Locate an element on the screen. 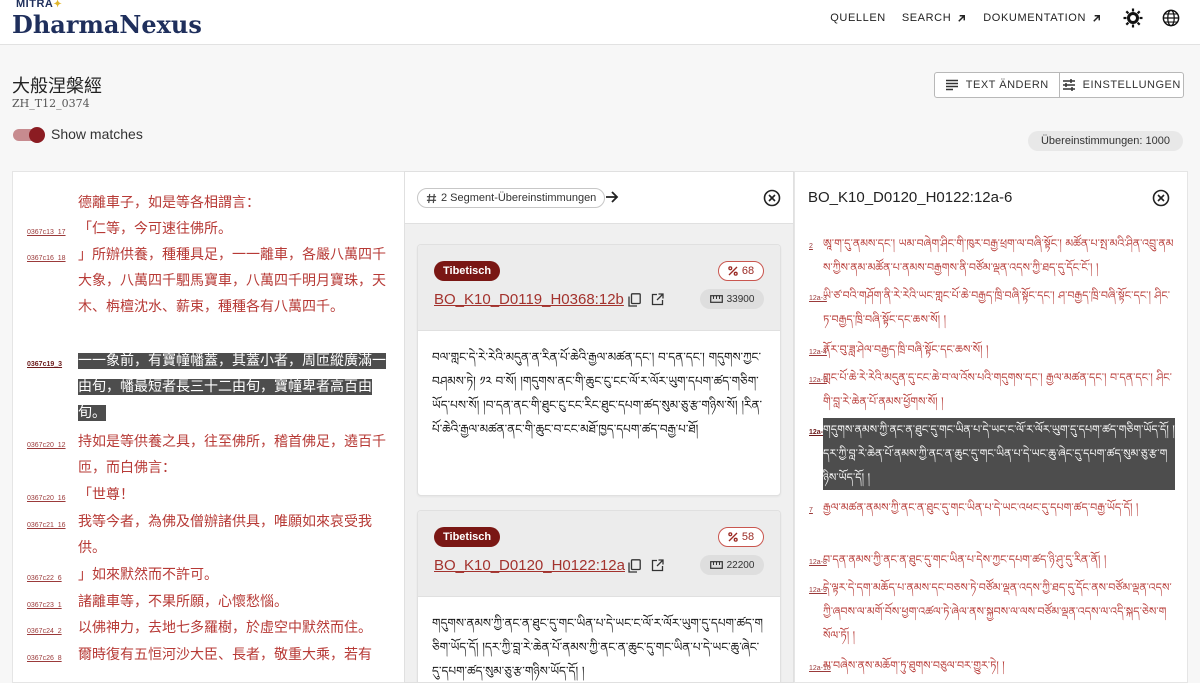 This screenshot has height=683, width=1200. globe-icon is located at coordinates (1171, 18).